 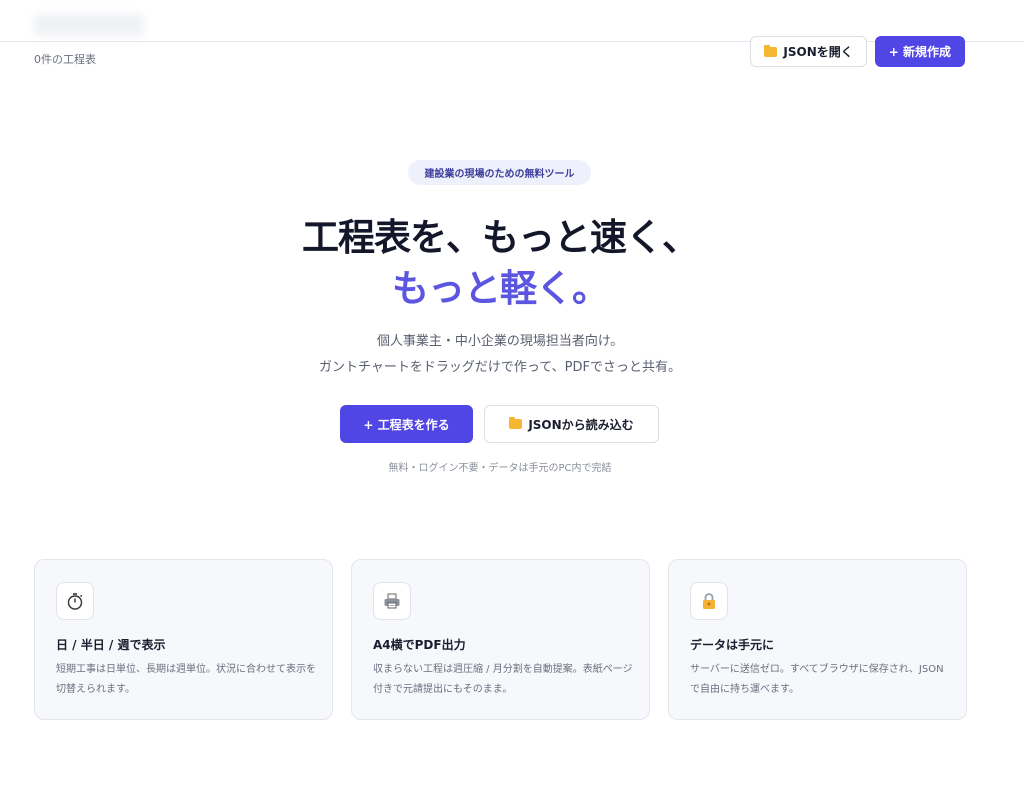 I want to click on open-json-button: JSONを開く, so click(x=808, y=51).